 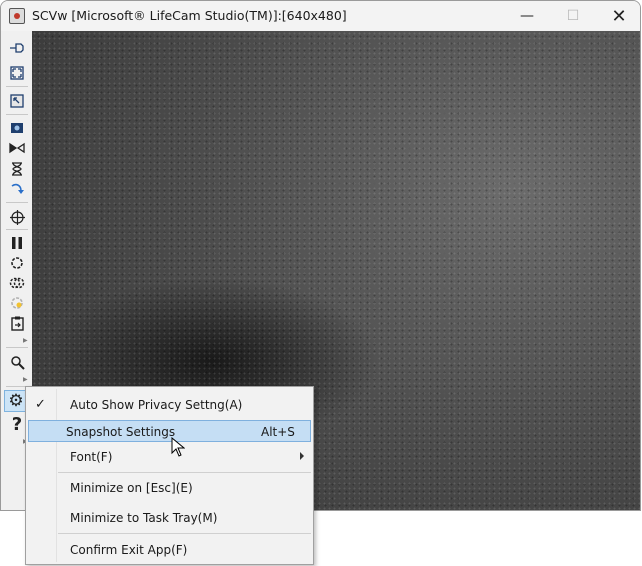 I want to click on pause-icon, so click(x=17, y=243).